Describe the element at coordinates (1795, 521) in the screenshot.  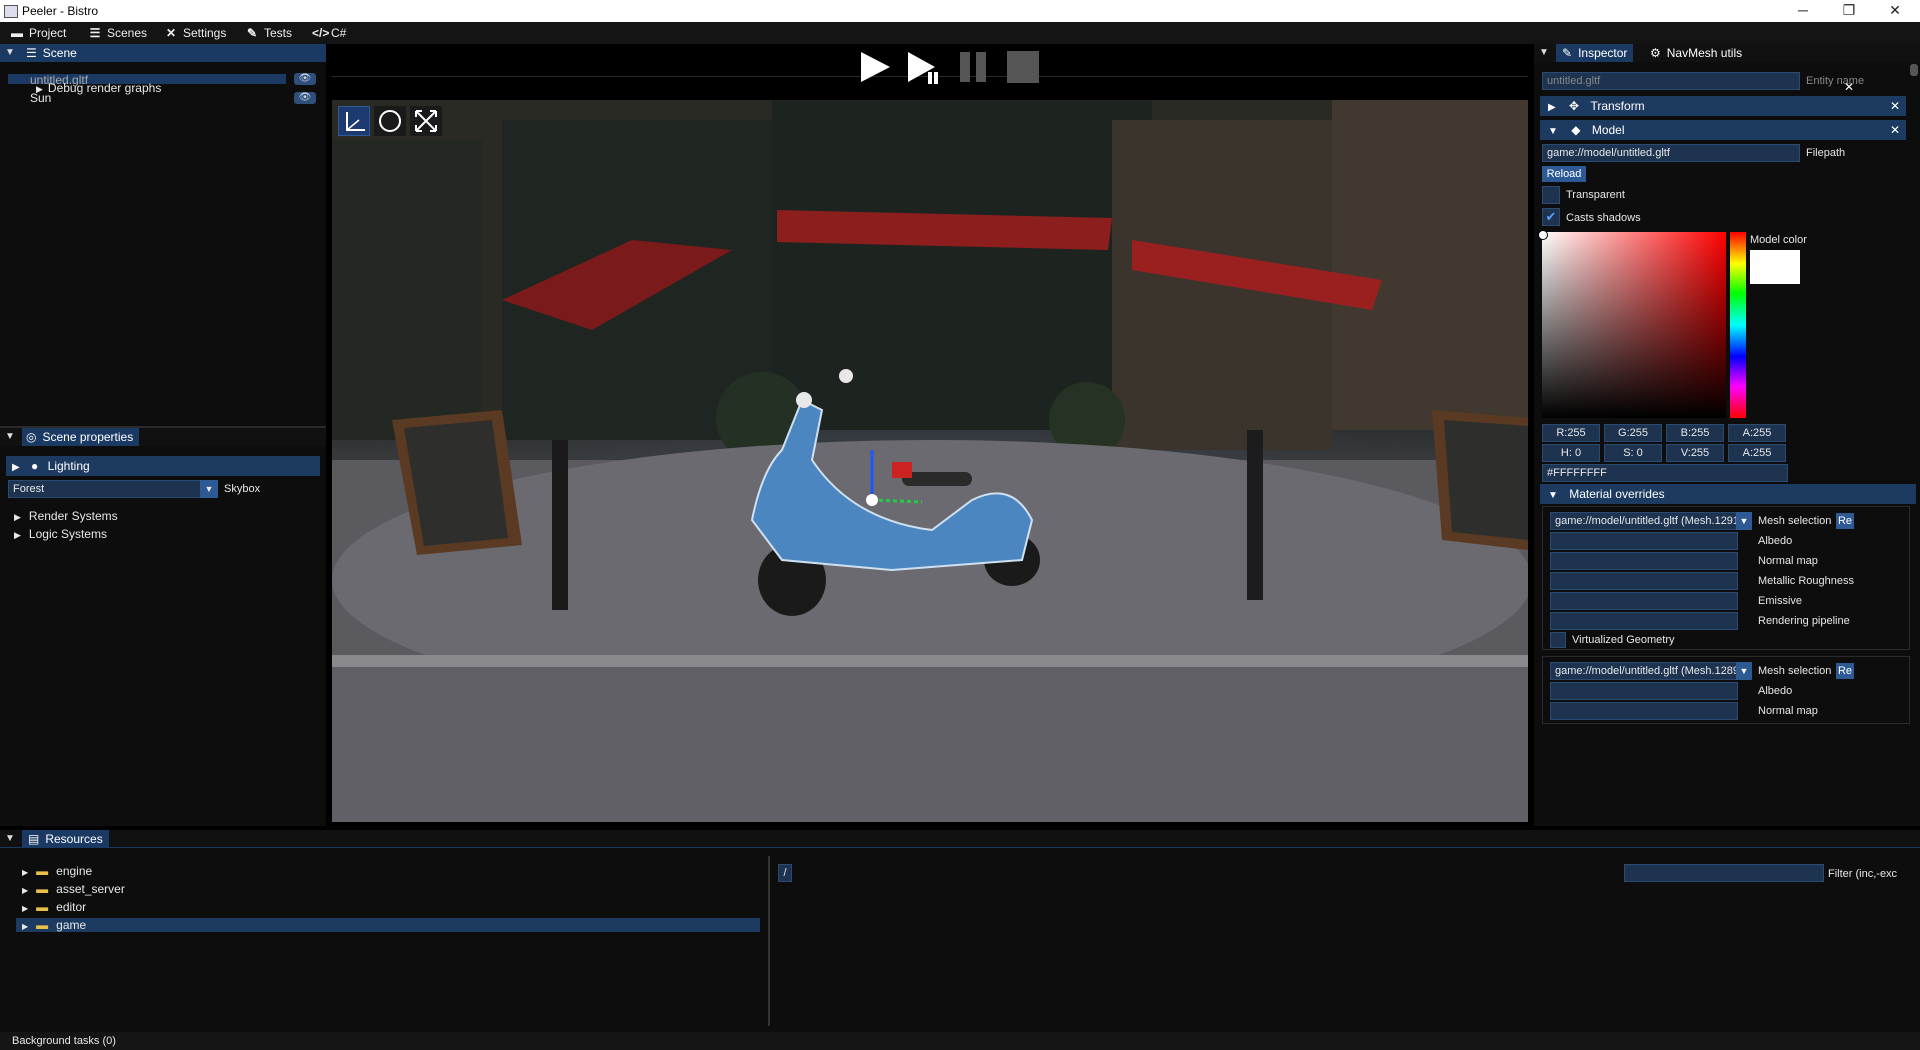
I see `mesh-selection-label: Mesh selection` at that location.